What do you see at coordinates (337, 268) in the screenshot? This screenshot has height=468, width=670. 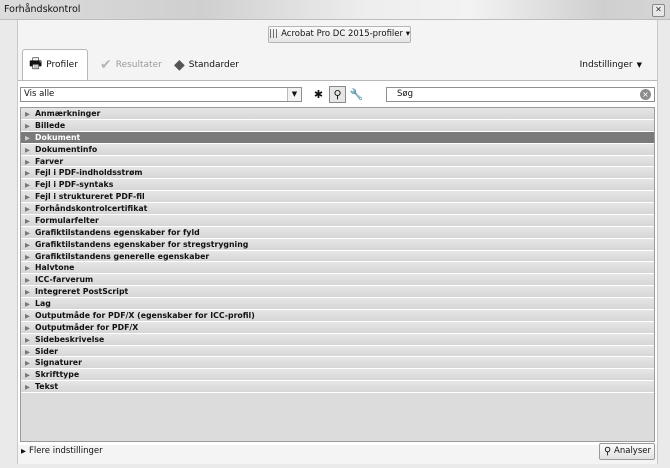 I see `category-row: ▶ Halvtone` at bounding box center [337, 268].